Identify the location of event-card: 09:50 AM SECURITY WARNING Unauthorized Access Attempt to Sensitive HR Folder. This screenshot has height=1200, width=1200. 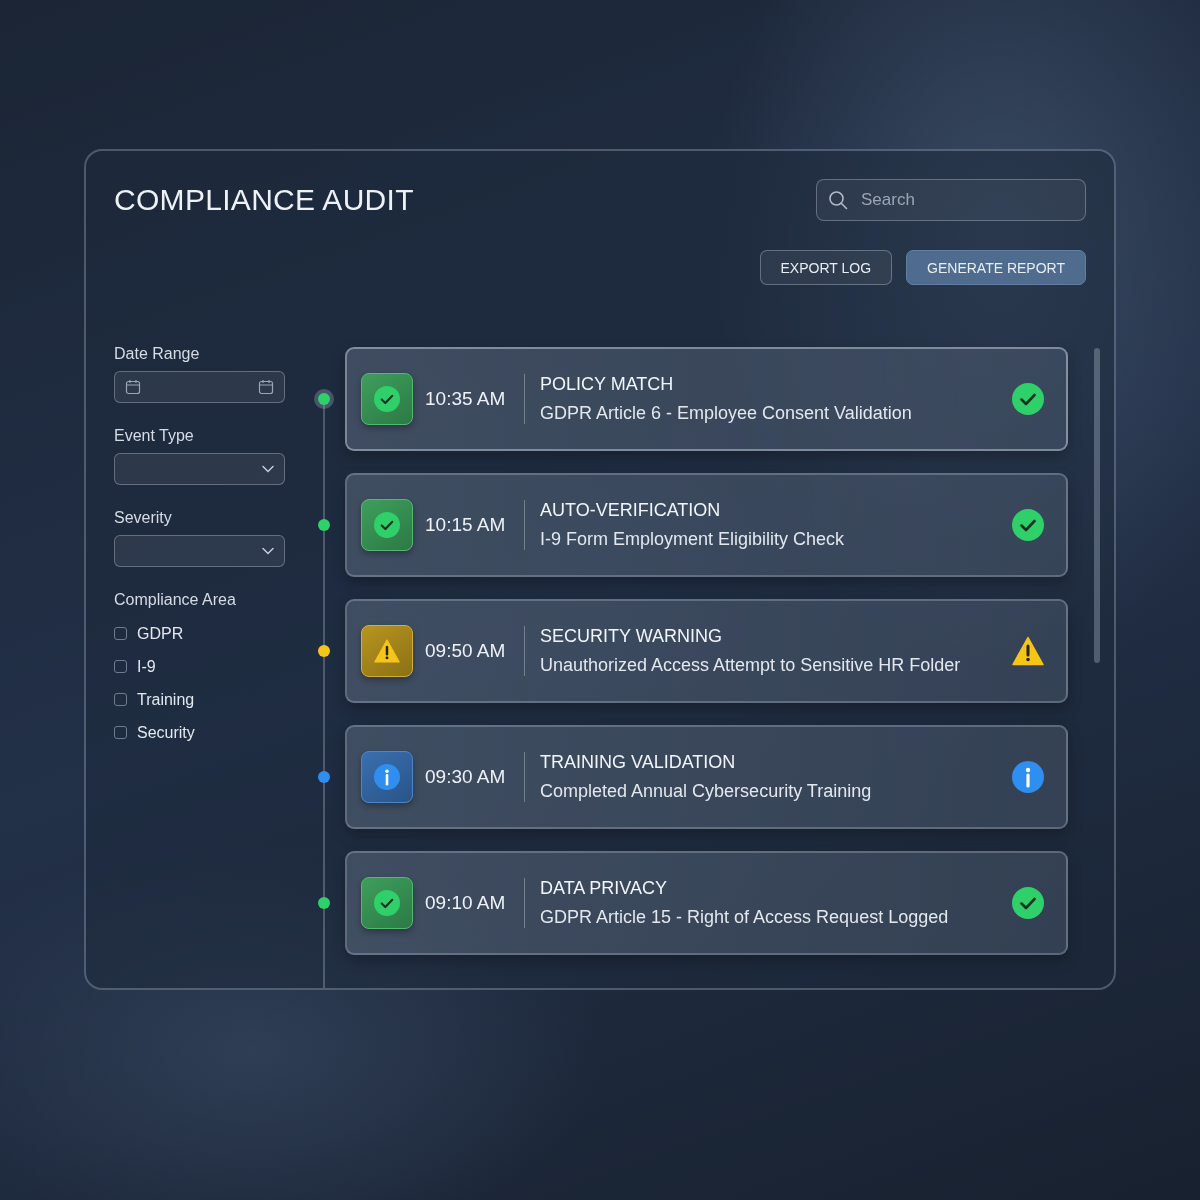
(706, 651).